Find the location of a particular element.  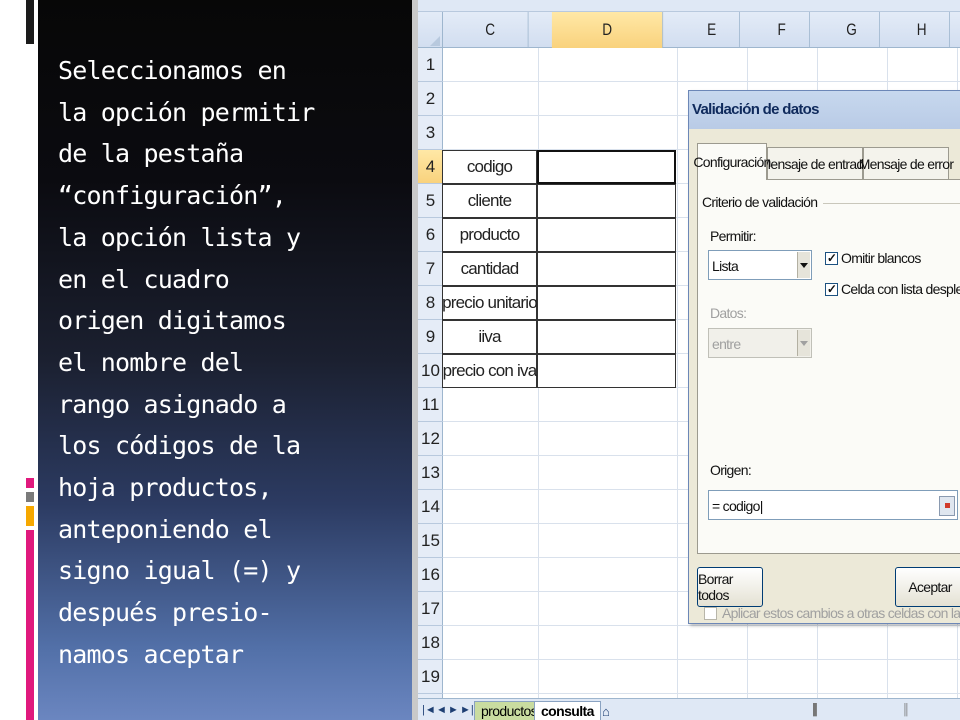

row-header-1: 1 is located at coordinates (430, 65).